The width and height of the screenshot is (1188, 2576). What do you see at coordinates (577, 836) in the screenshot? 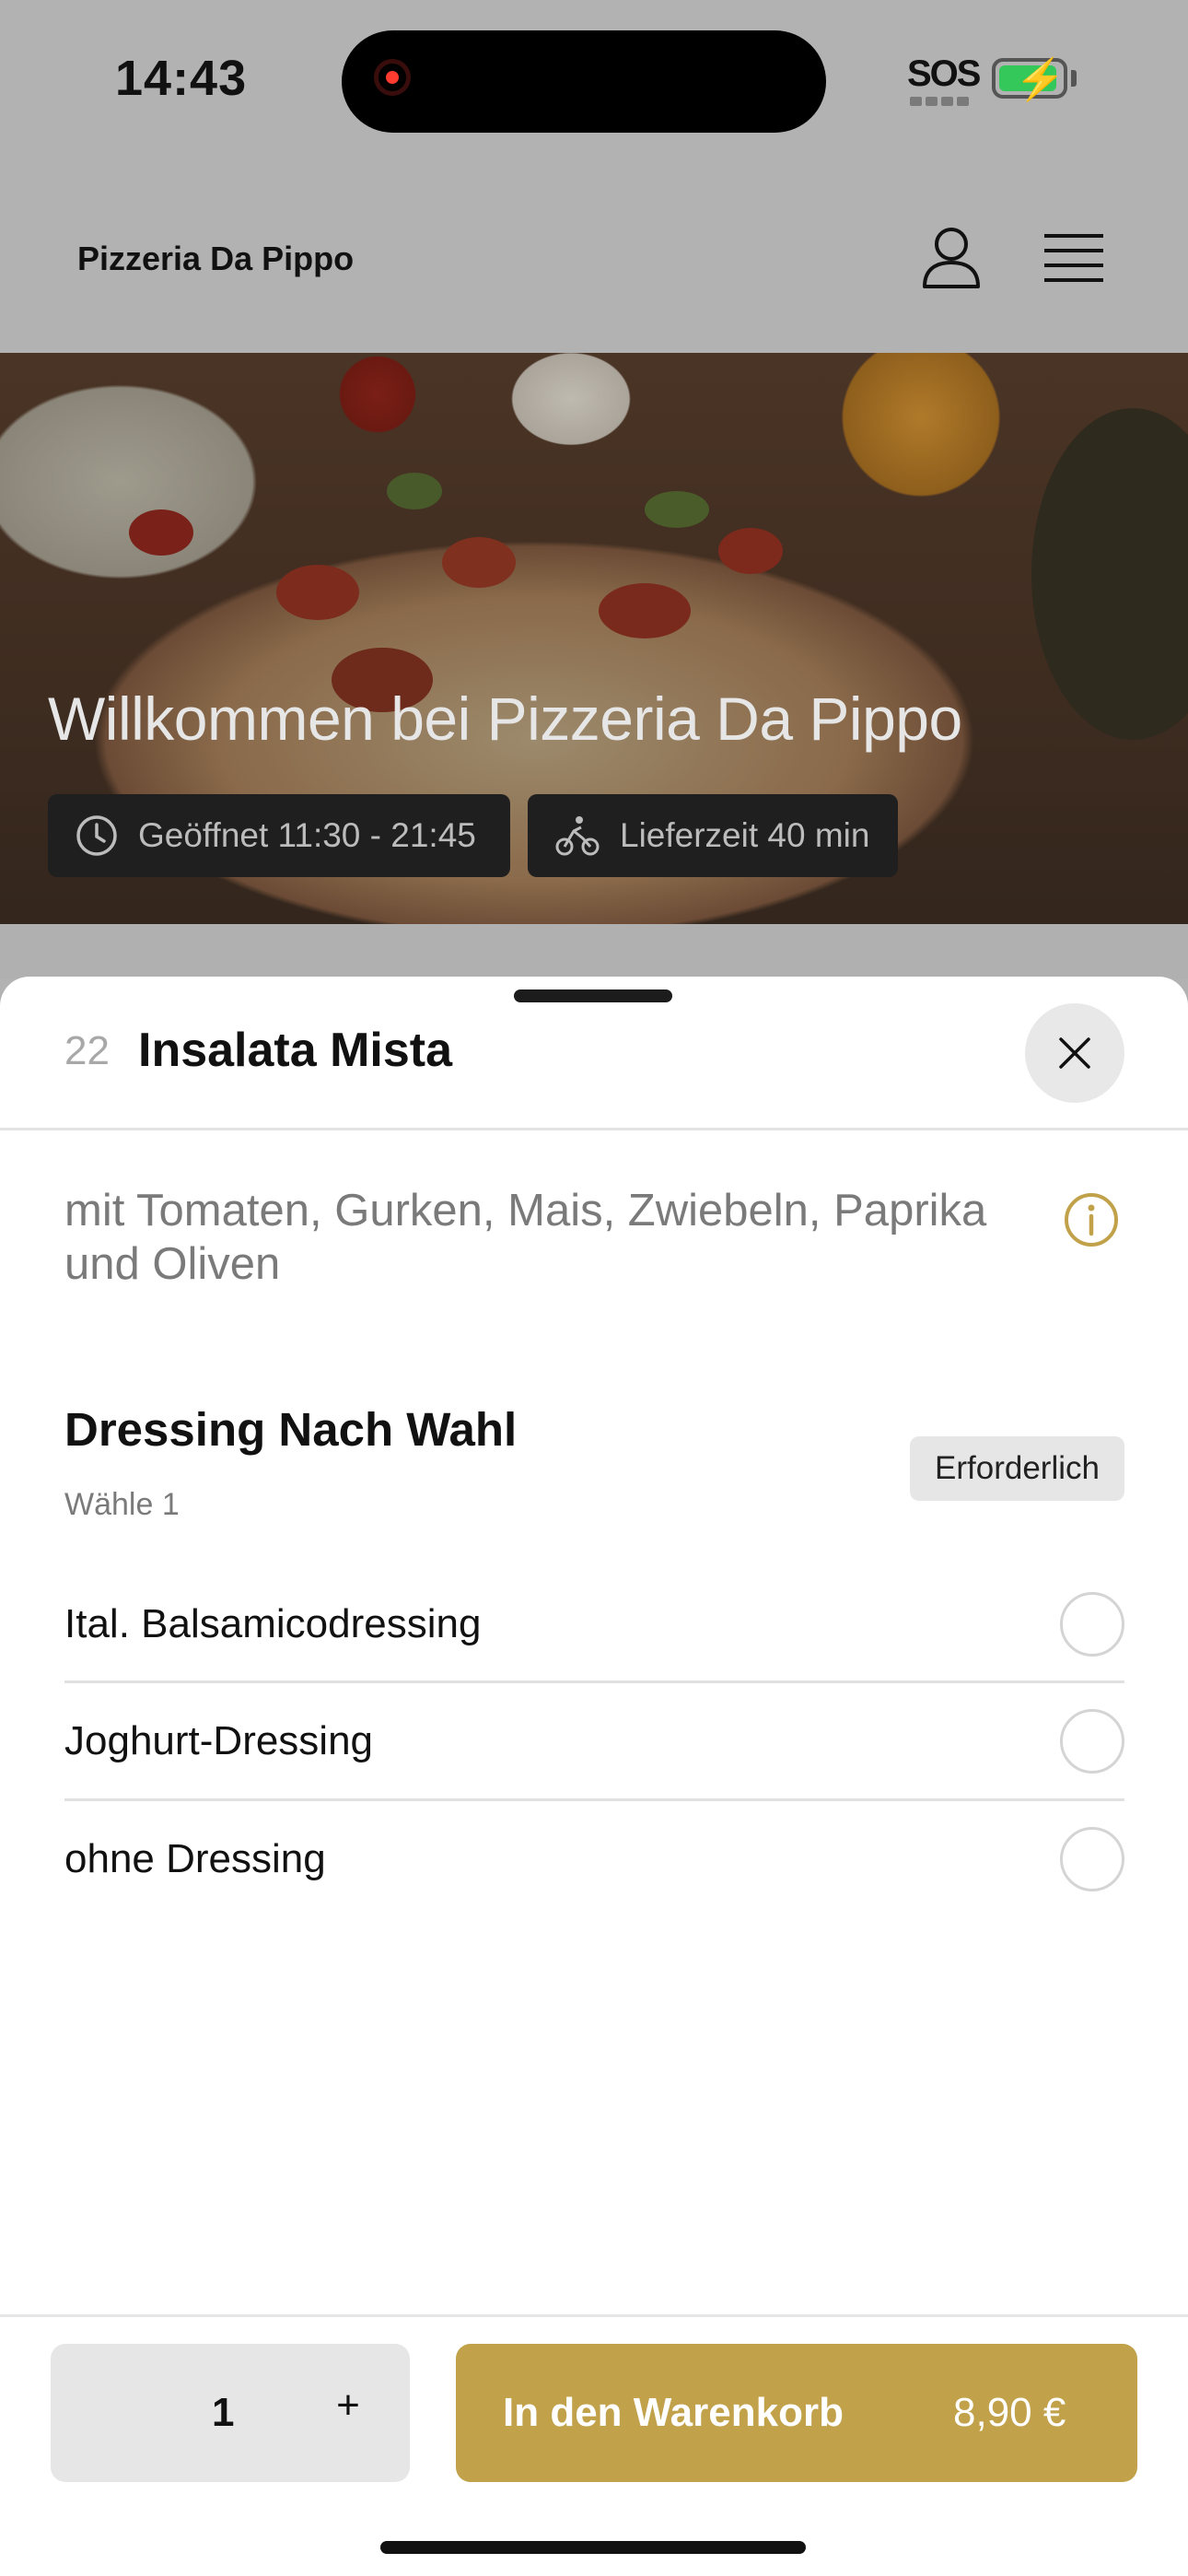
I see `bicycle-courier-icon` at bounding box center [577, 836].